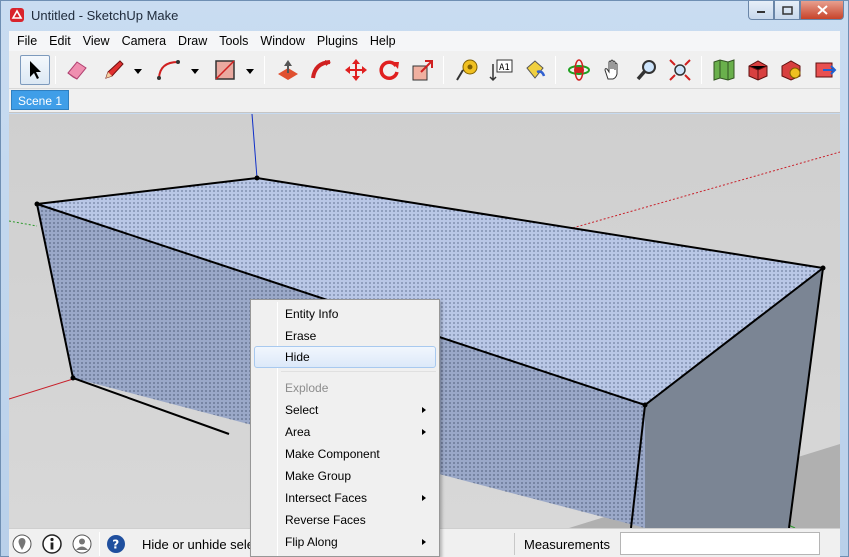  I want to click on menu-draw: Draw, so click(192, 41).